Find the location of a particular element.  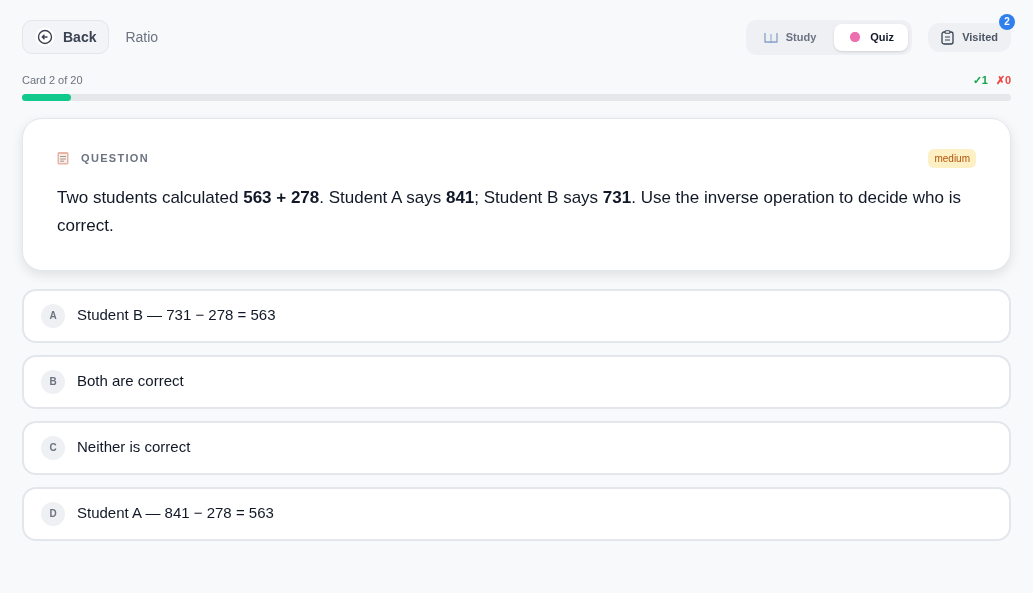

answer-option: C Neither is correct is located at coordinates (516, 447).